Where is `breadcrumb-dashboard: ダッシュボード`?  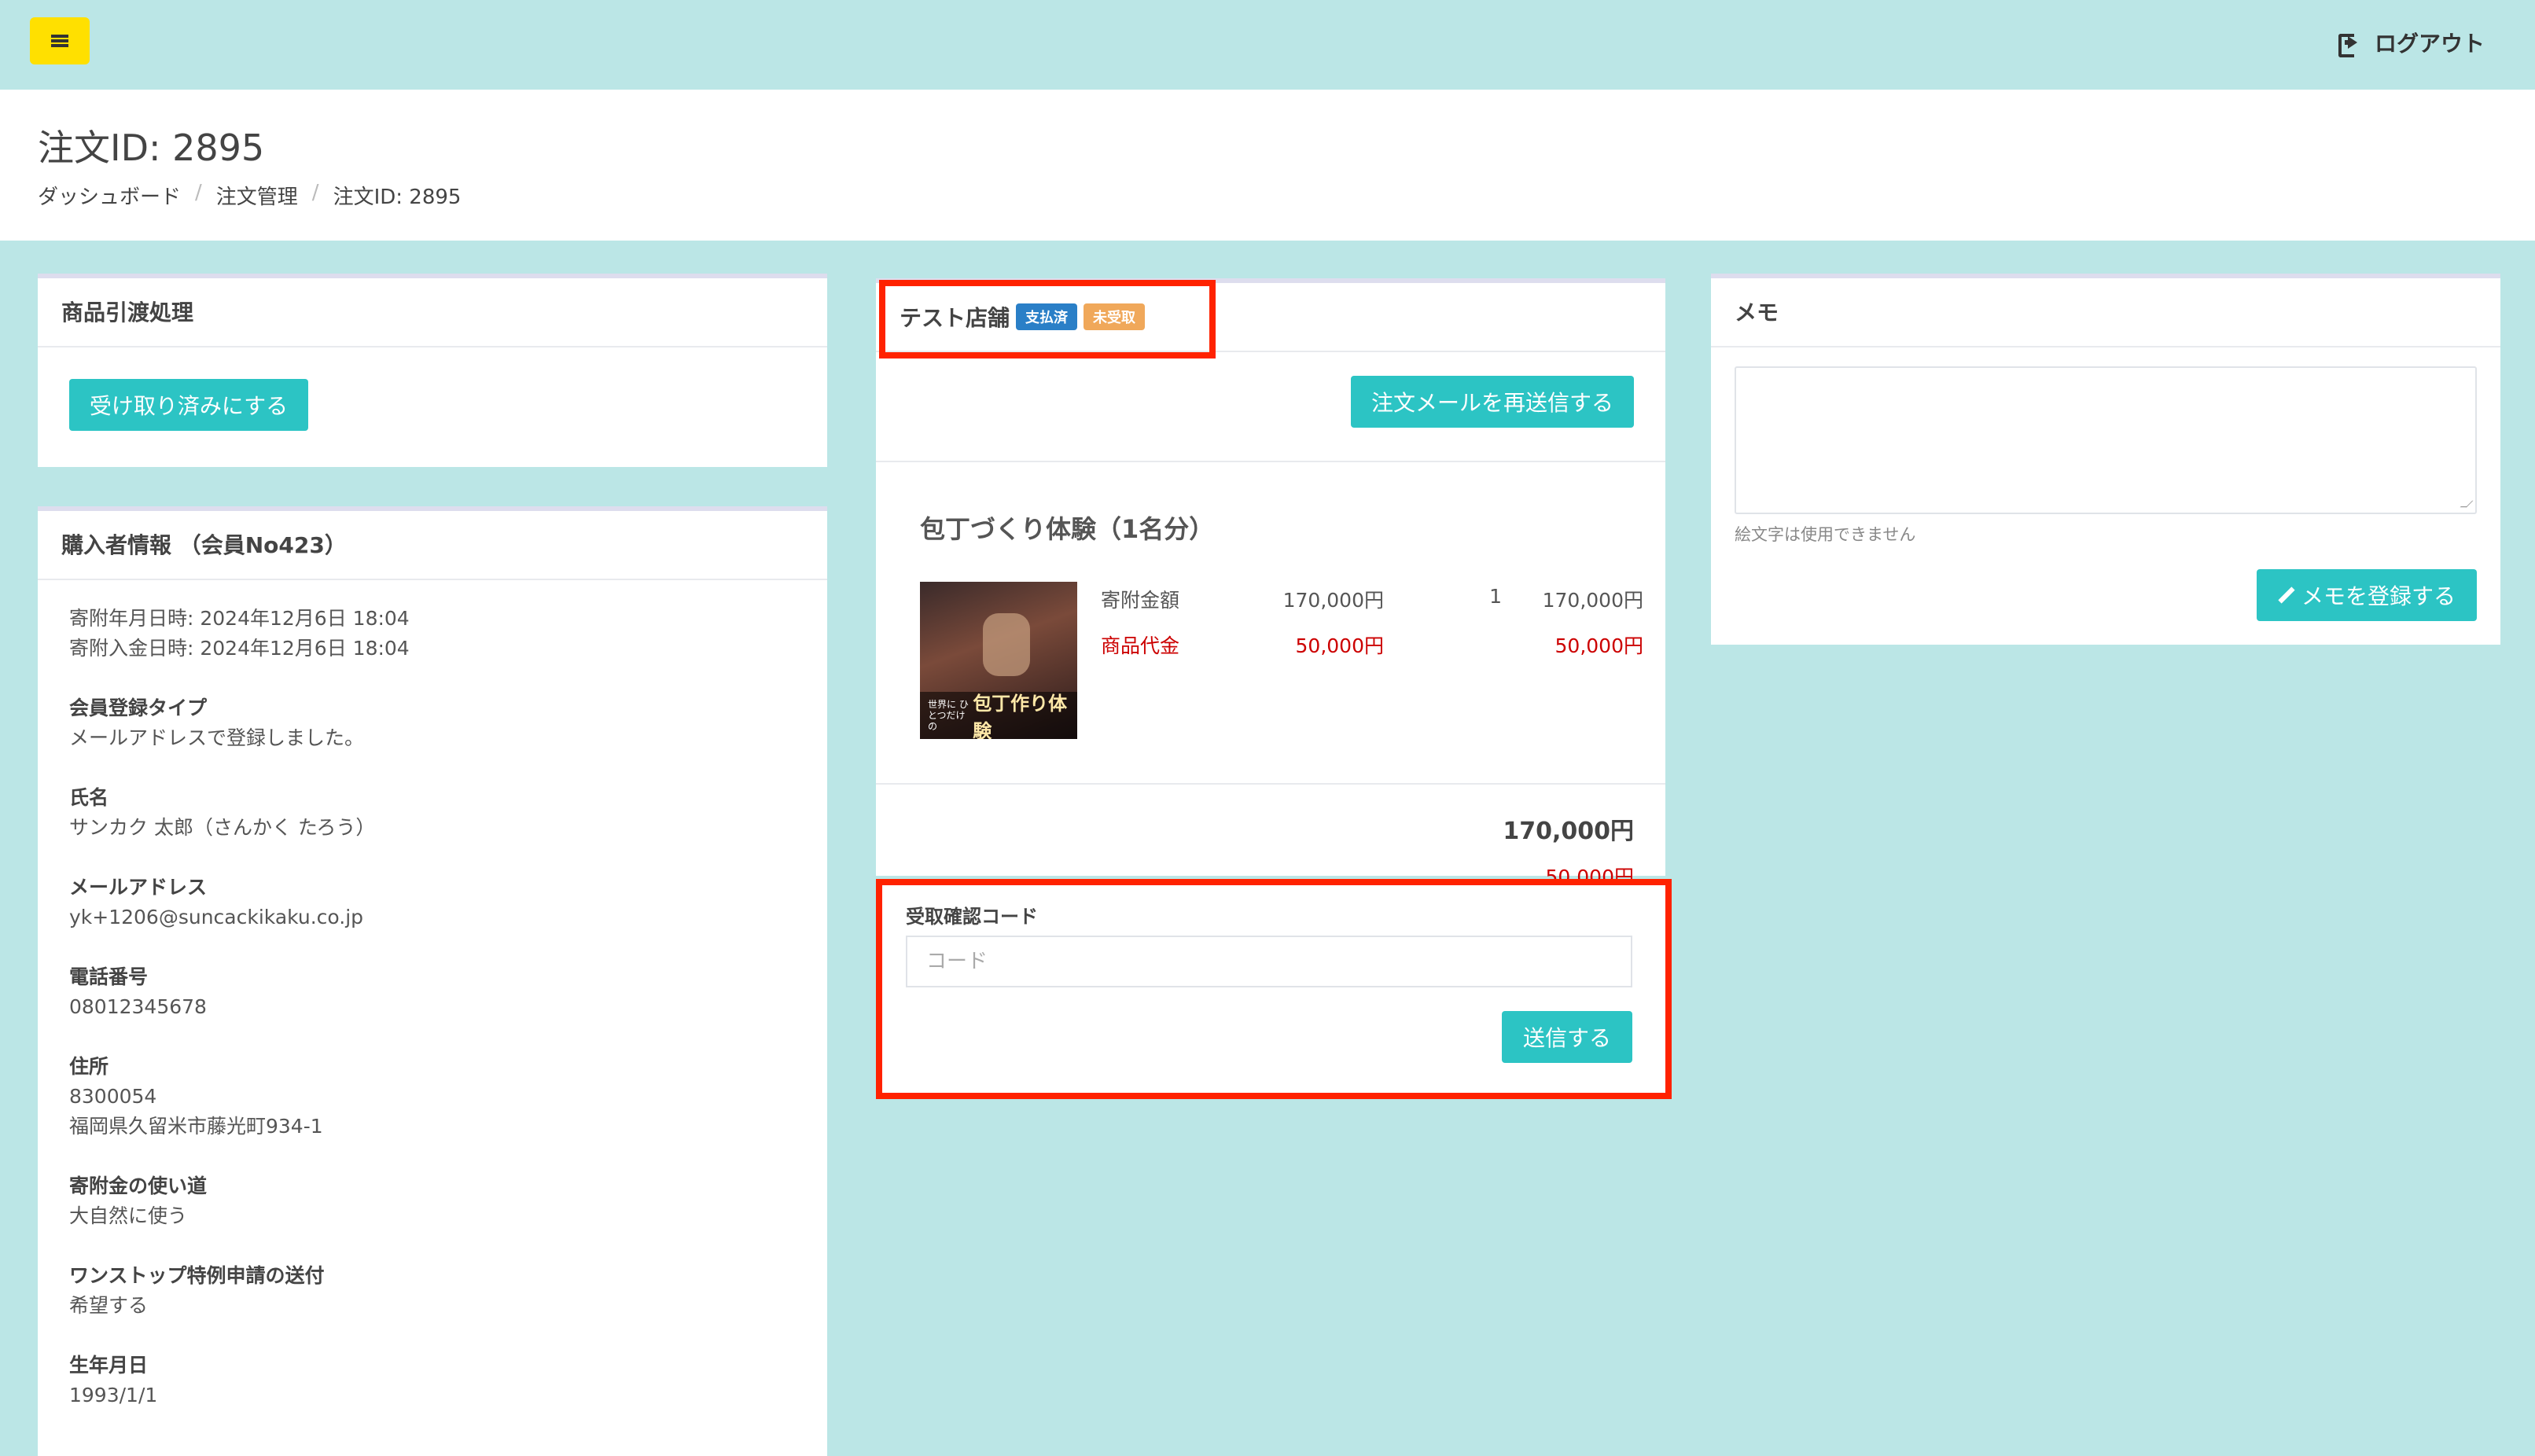 breadcrumb-dashboard: ダッシュボード is located at coordinates (109, 195).